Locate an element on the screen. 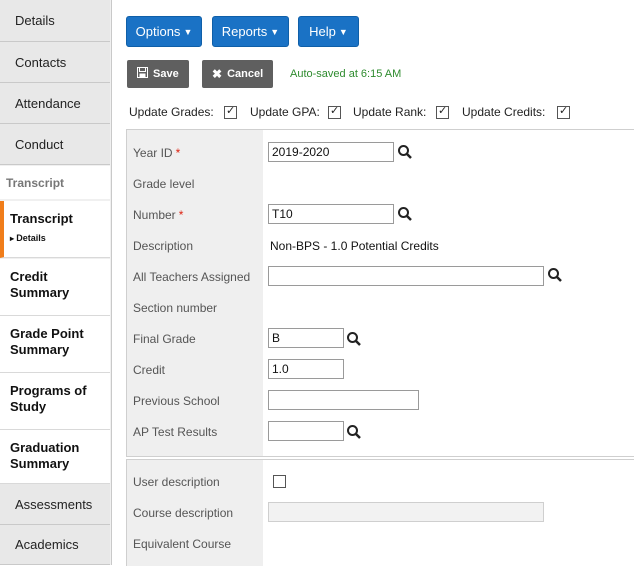  subtab-label: Programs of Study is located at coordinates (48, 398).